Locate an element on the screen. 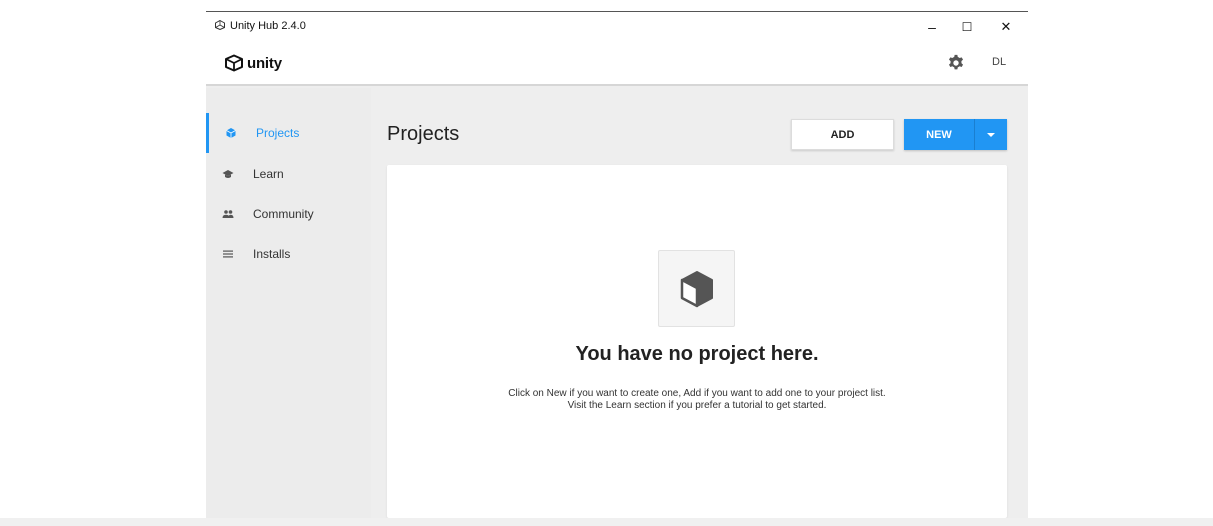 The height and width of the screenshot is (526, 1213). hub-header: unity DL is located at coordinates (617, 63).